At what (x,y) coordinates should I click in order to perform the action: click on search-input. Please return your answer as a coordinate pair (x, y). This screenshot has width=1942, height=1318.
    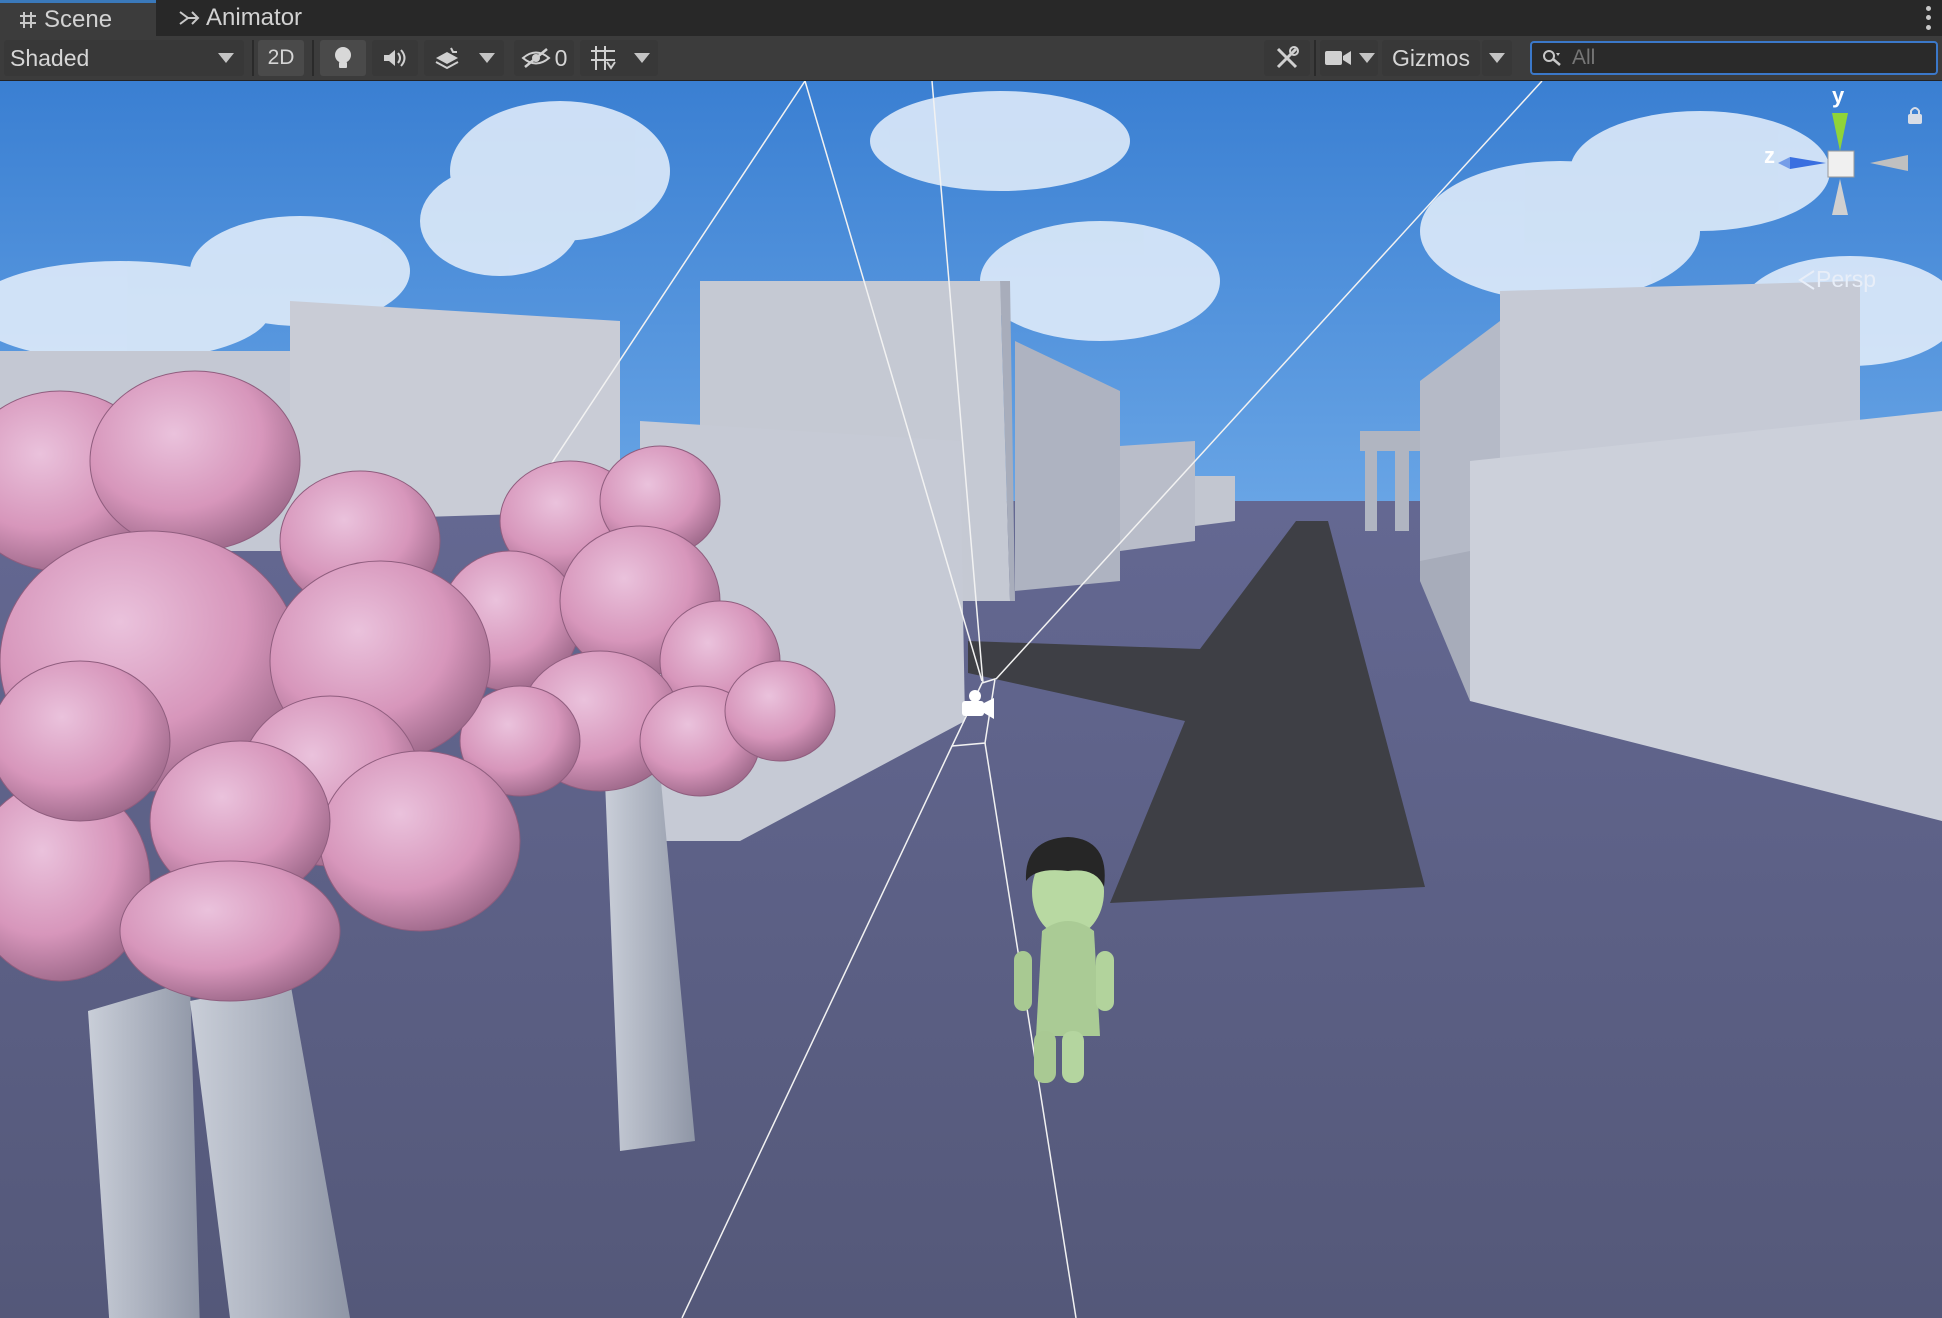
    Looking at the image, I should click on (1742, 58).